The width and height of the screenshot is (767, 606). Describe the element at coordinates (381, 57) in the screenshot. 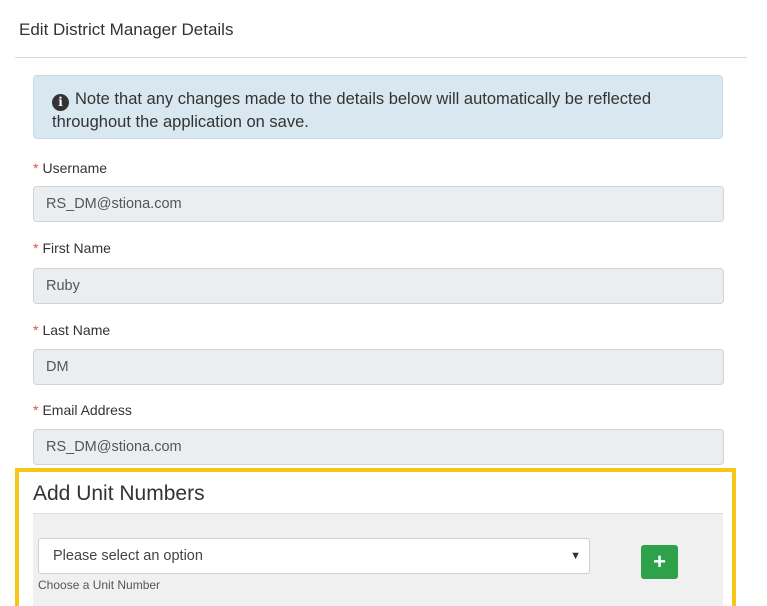

I see `header-divider` at that location.